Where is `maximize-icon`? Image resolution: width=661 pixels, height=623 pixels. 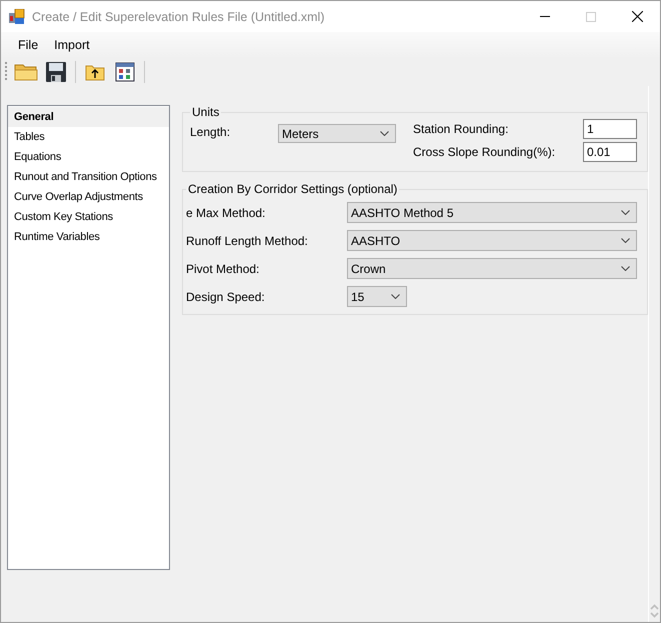 maximize-icon is located at coordinates (591, 17).